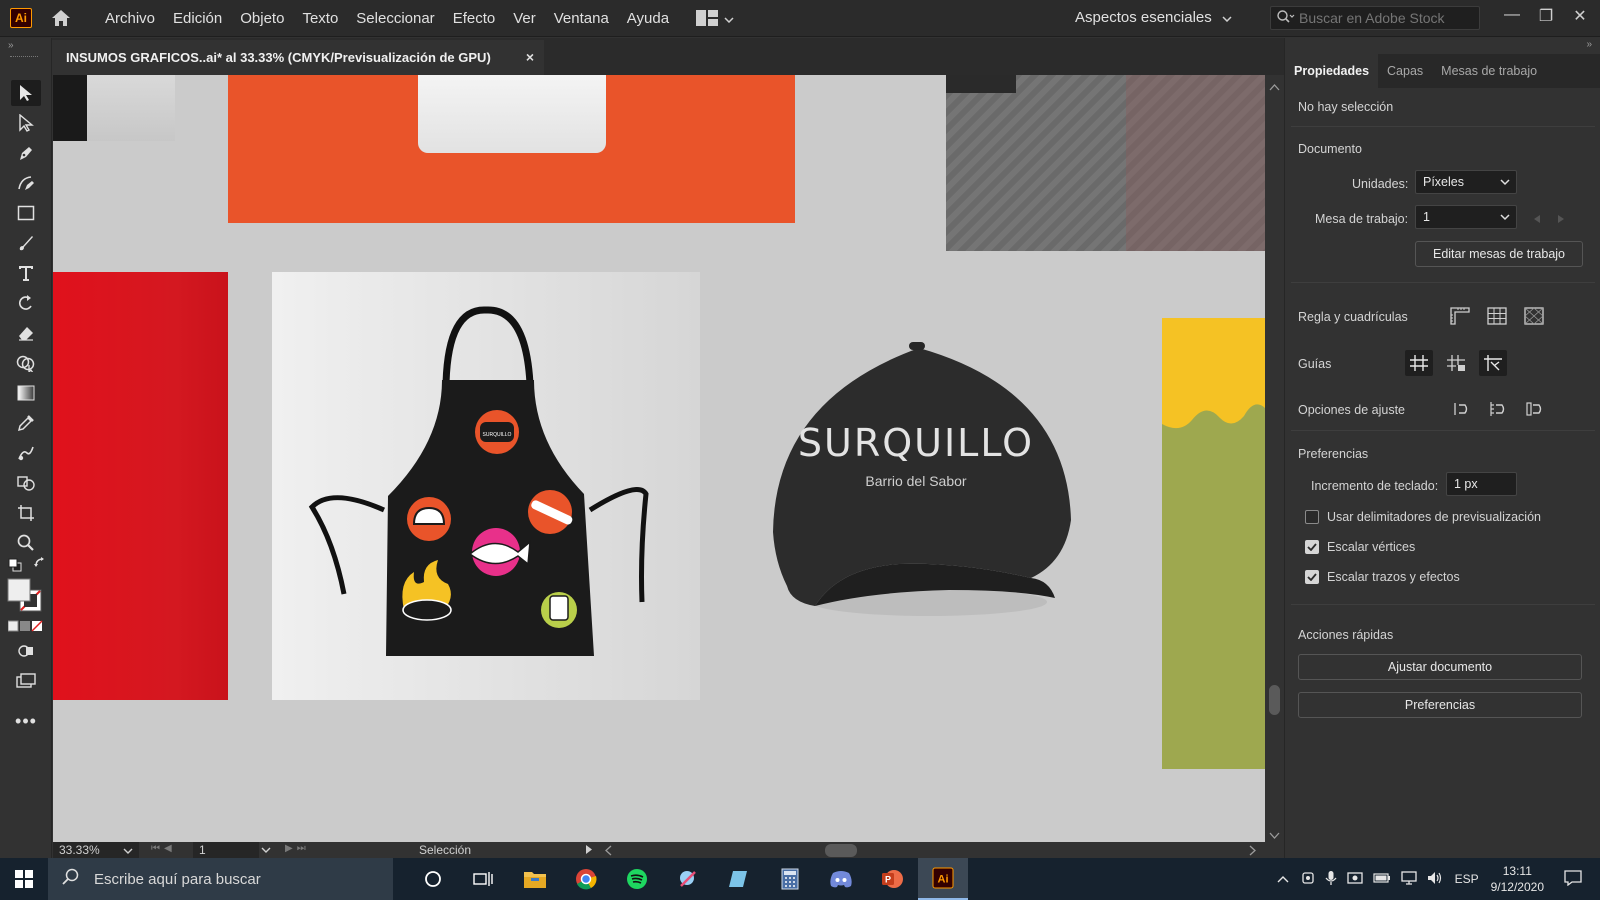 The image size is (1600, 900). What do you see at coordinates (739, 879) in the screenshot?
I see `notes-app-icon` at bounding box center [739, 879].